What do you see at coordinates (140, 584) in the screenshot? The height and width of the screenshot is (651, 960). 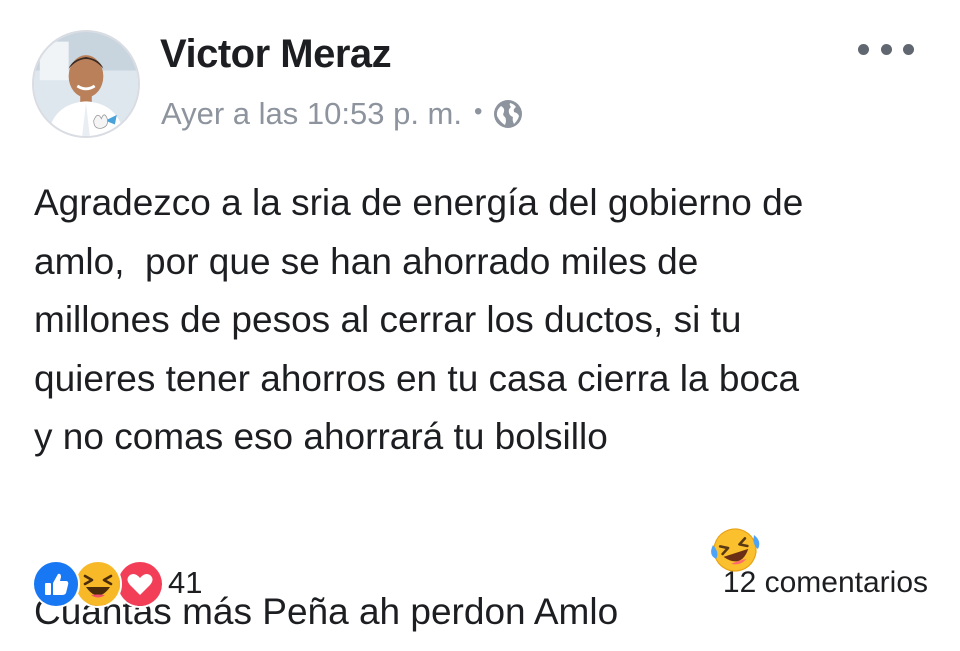 I see `love-reaction-icon` at bounding box center [140, 584].